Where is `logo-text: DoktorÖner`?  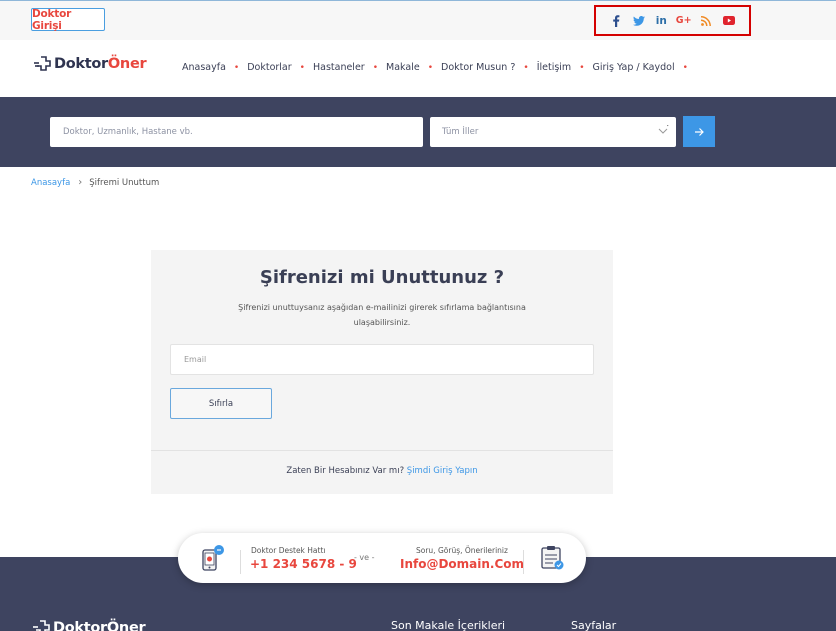
logo-text: DoktorÖner is located at coordinates (100, 64).